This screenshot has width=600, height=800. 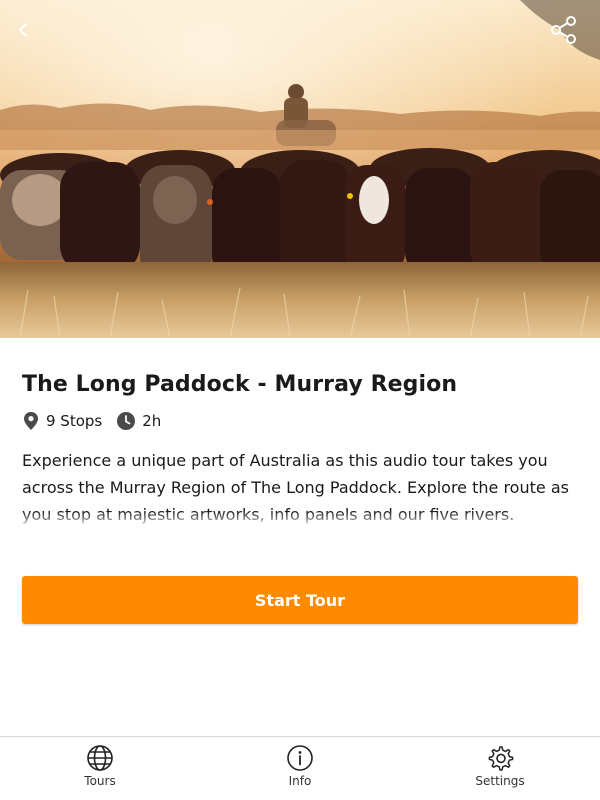 What do you see at coordinates (300, 600) in the screenshot?
I see `start-tour-button: Start Tour` at bounding box center [300, 600].